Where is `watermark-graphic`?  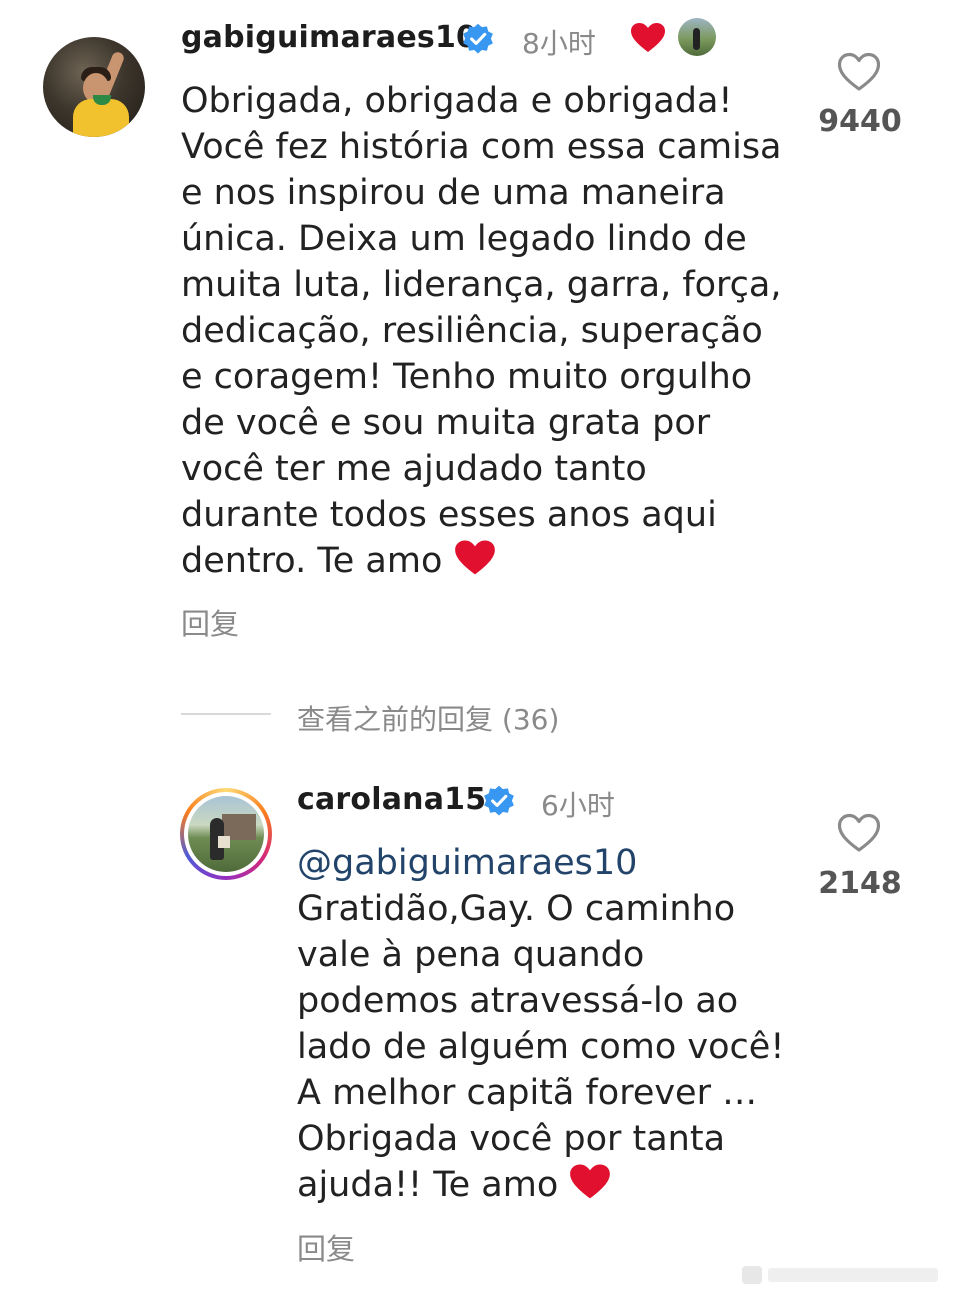 watermark-graphic is located at coordinates (840, 1275).